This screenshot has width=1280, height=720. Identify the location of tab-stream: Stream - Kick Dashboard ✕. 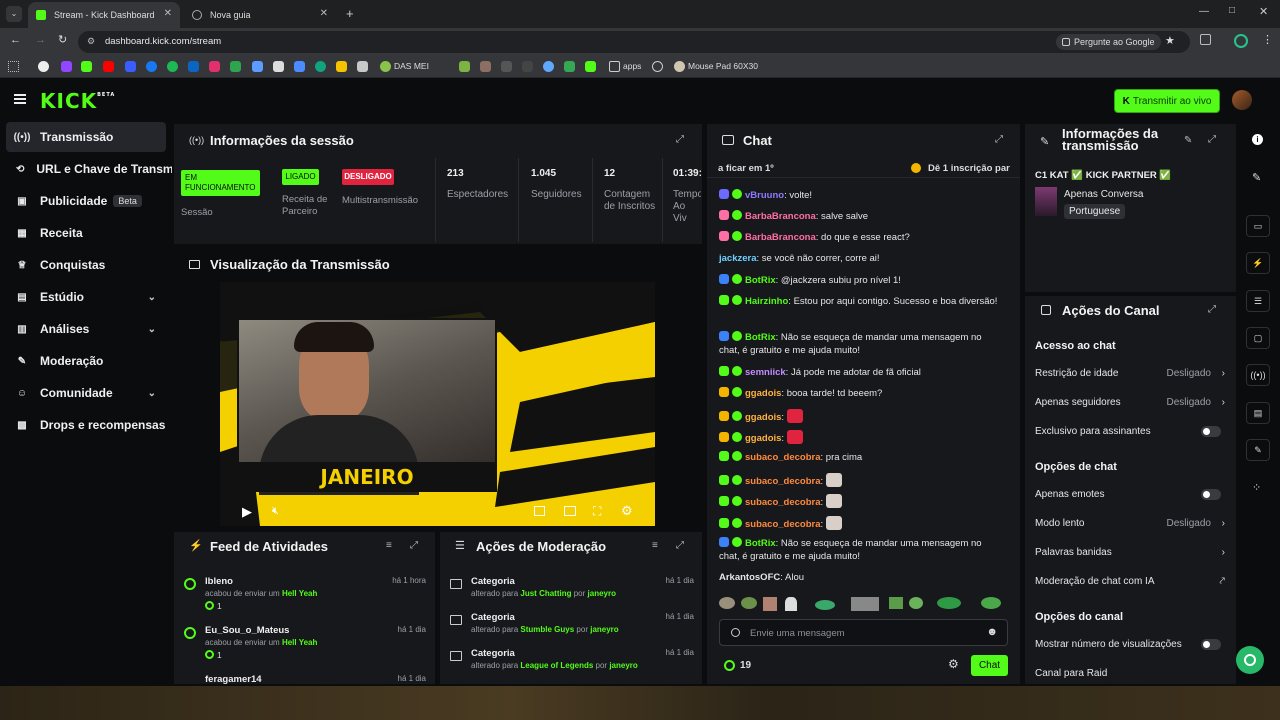
(104, 15).